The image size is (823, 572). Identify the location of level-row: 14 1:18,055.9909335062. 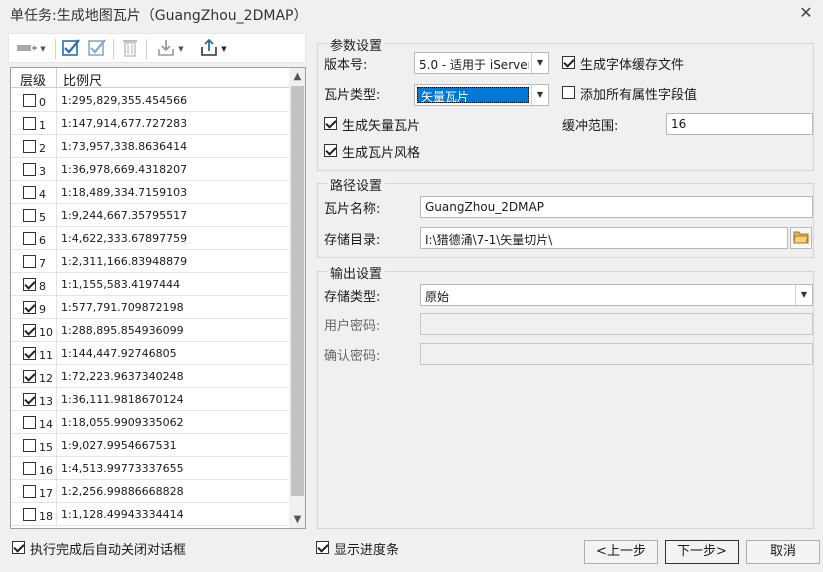
(150, 422).